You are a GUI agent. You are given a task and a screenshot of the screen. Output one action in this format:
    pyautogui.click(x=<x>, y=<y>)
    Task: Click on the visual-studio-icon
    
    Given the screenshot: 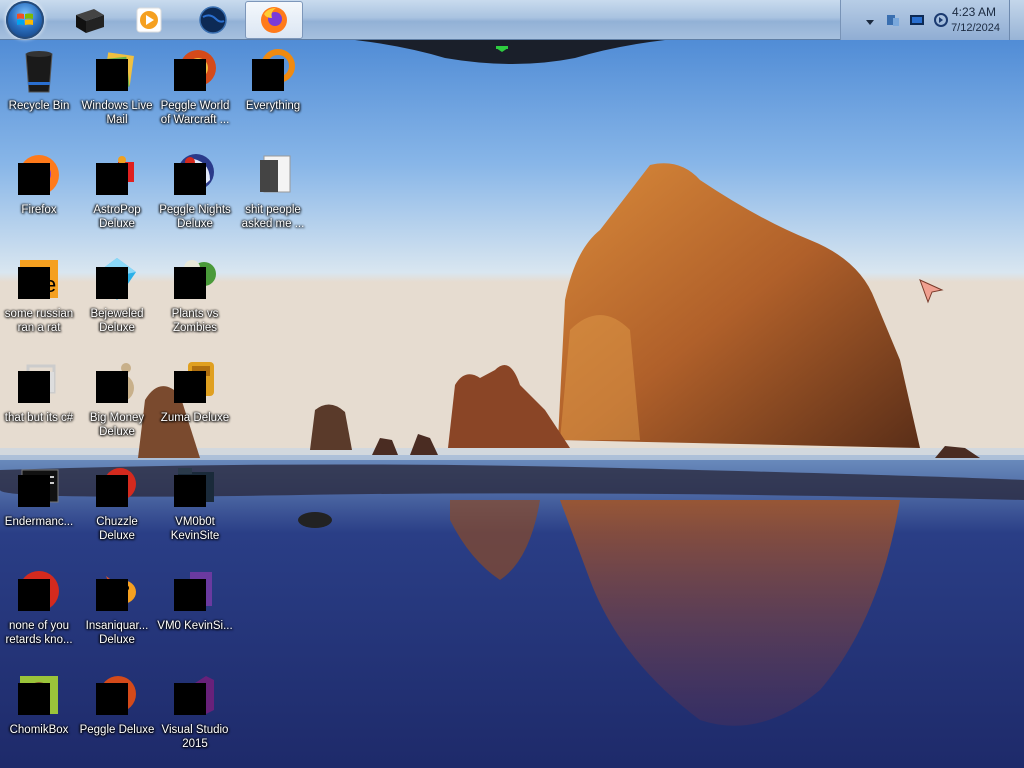 What is the action you would take?
    pyautogui.click(x=195, y=695)
    